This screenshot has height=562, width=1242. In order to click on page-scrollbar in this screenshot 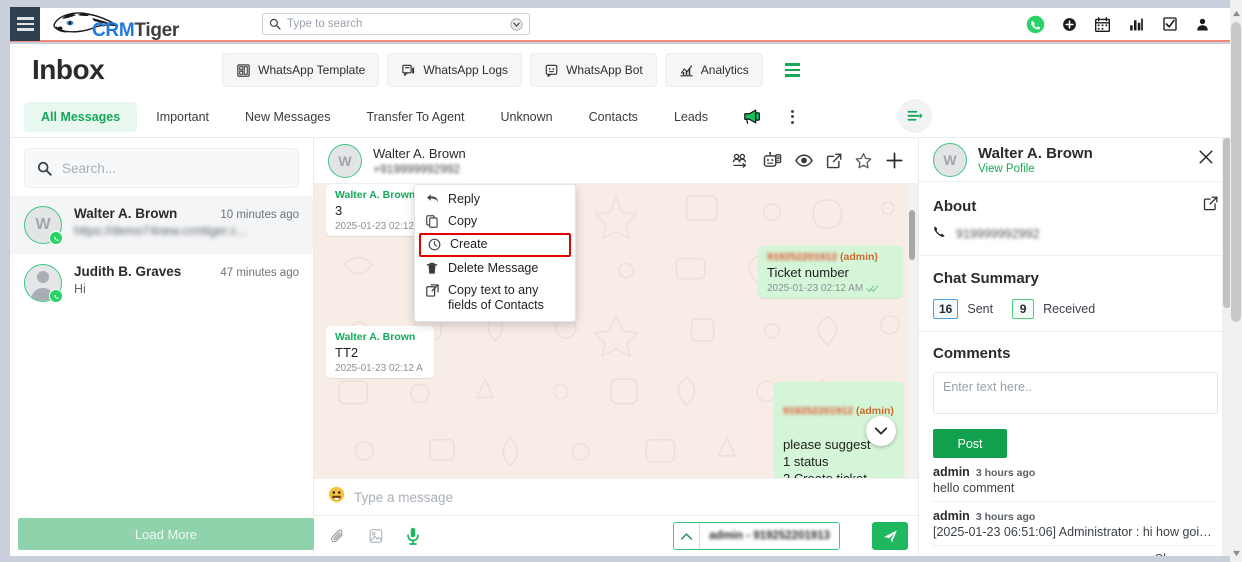, I will do `click(1236, 281)`.